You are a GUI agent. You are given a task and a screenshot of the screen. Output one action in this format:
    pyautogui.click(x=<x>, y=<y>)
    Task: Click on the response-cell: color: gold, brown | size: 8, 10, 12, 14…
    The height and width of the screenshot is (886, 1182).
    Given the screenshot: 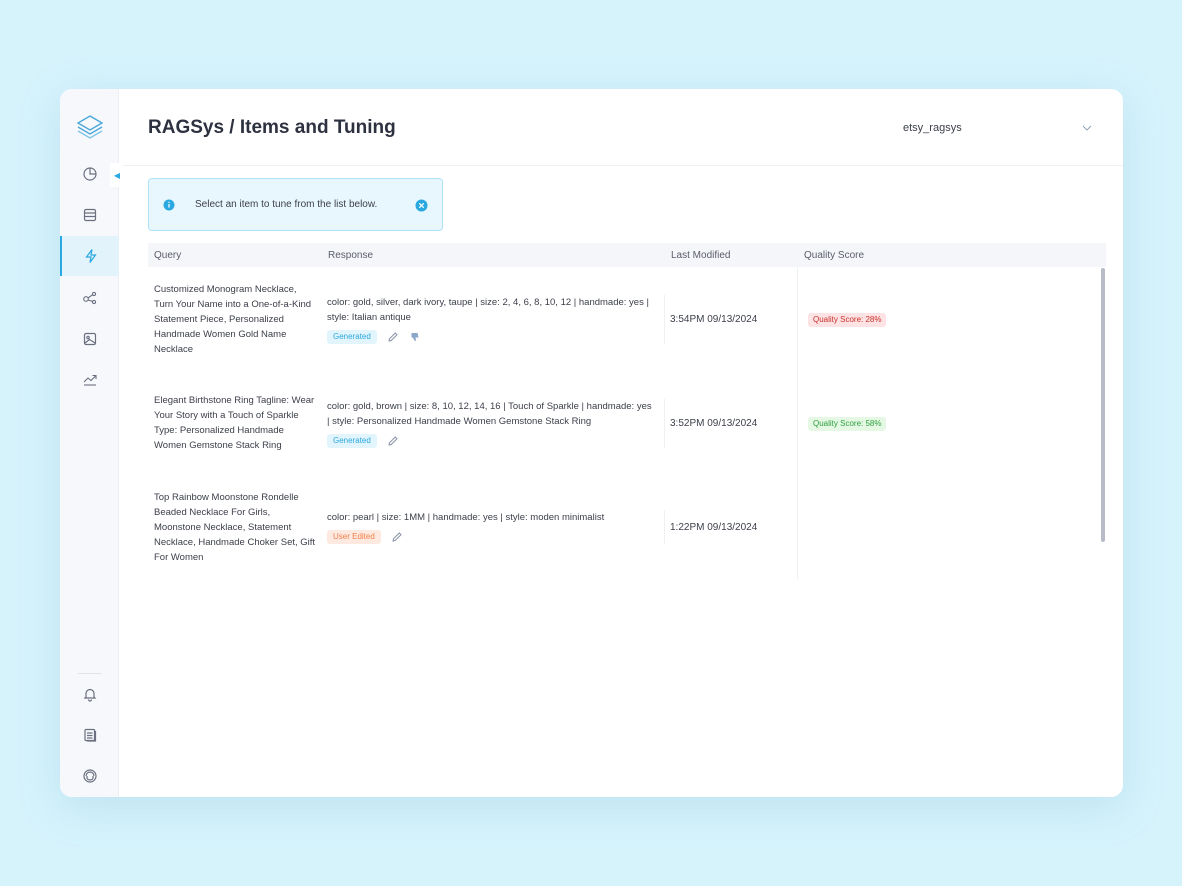 What is the action you would take?
    pyautogui.click(x=493, y=423)
    